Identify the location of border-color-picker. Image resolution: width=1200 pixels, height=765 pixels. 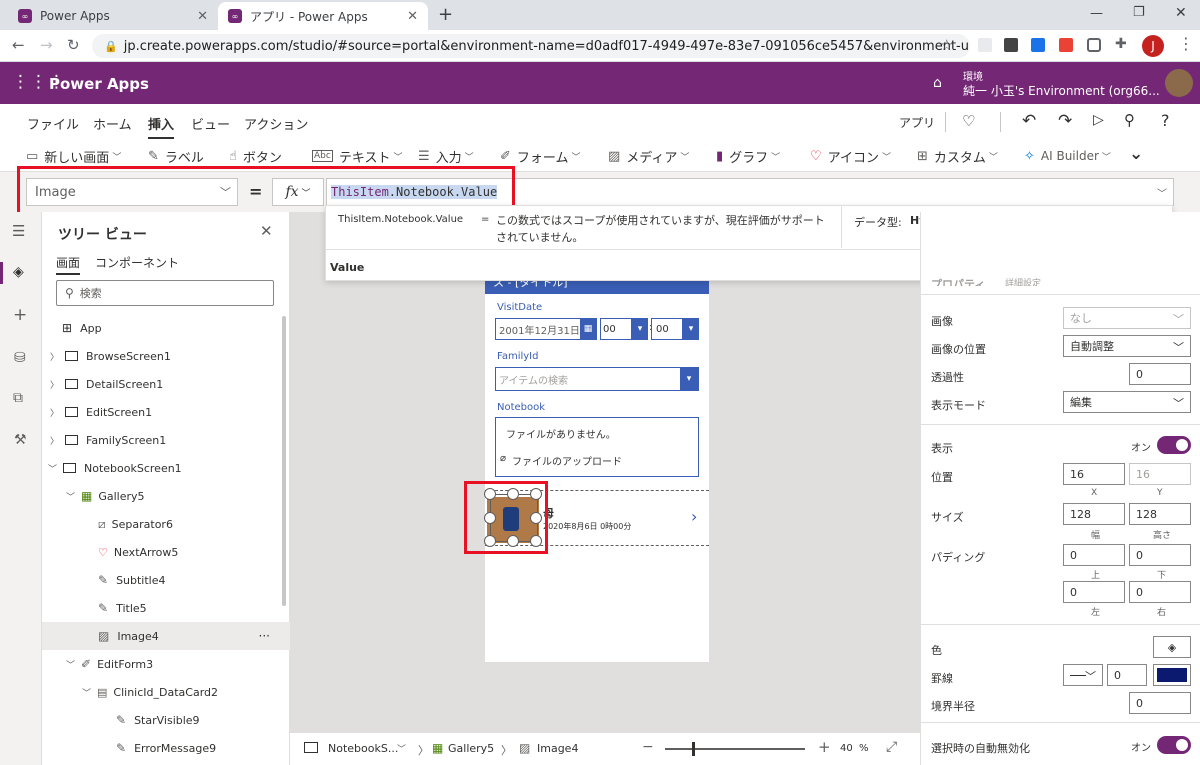
(1172, 675).